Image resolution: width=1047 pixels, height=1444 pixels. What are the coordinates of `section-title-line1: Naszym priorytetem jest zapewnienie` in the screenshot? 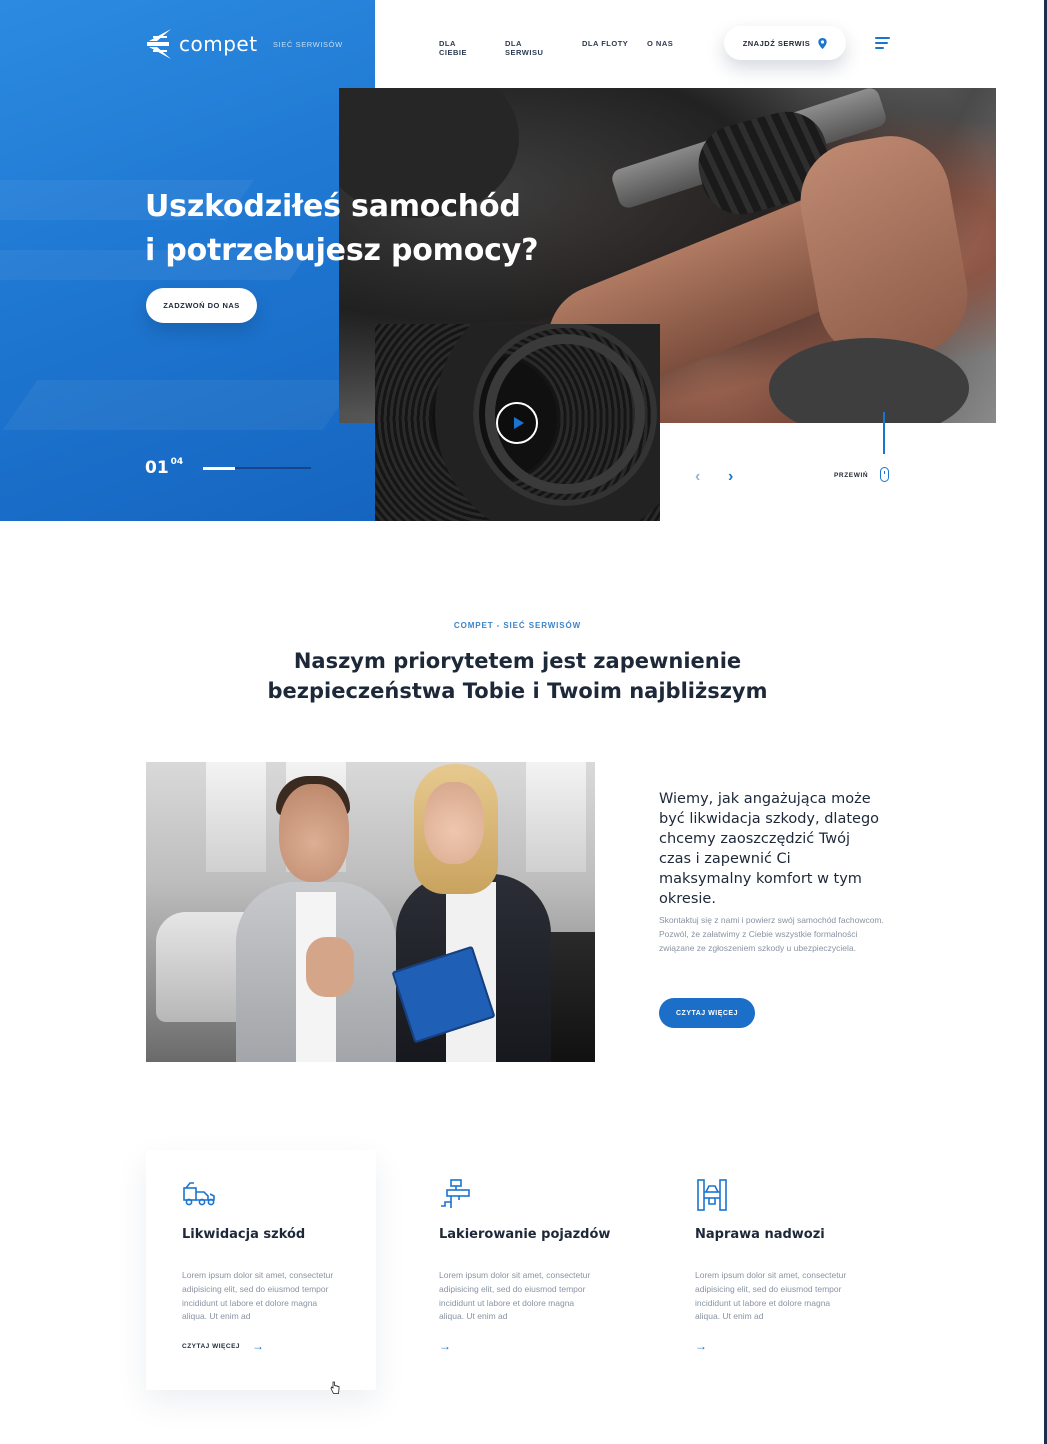 It's located at (517, 661).